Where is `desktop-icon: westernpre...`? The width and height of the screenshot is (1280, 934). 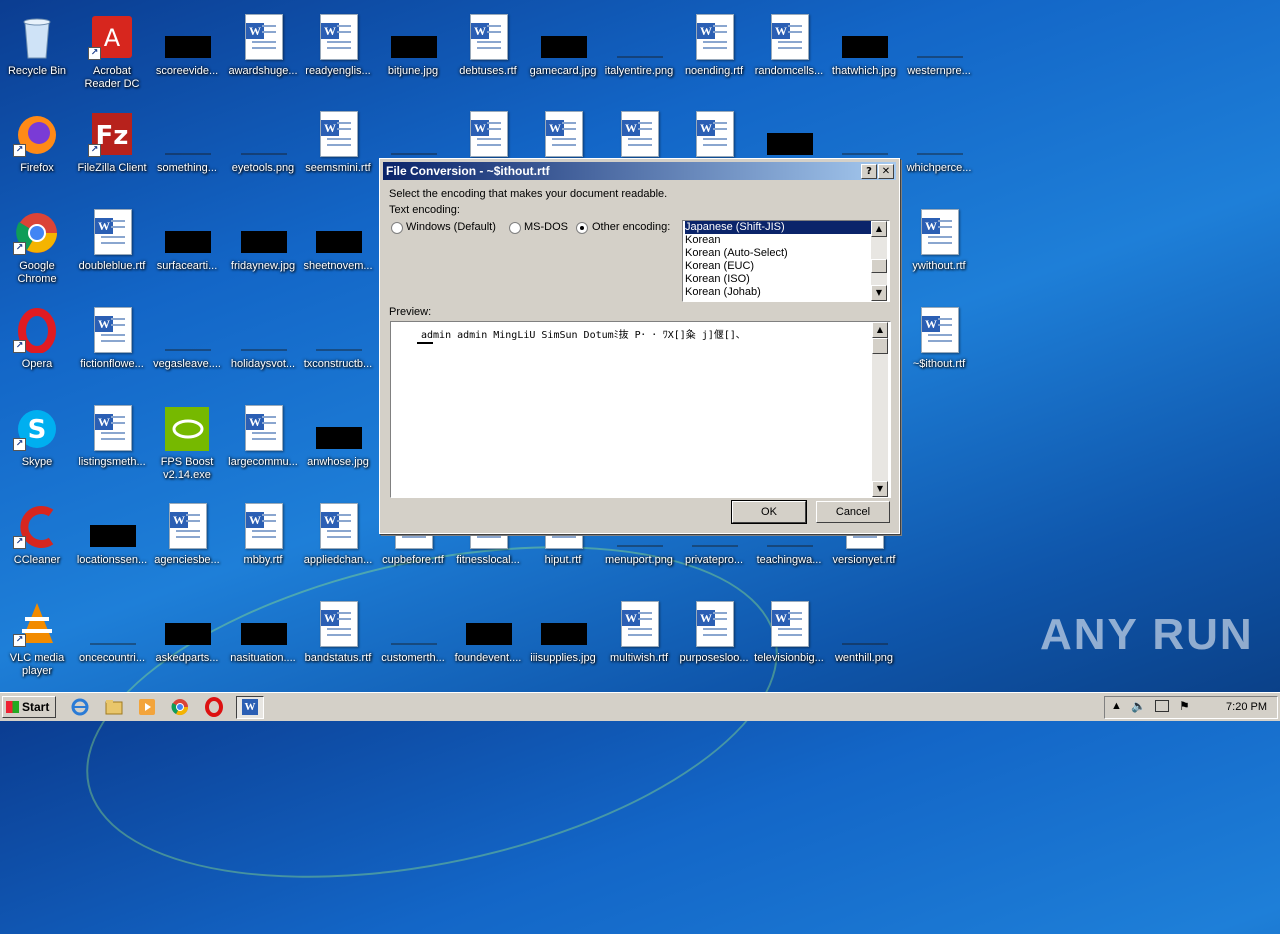 desktop-icon: westernpre... is located at coordinates (939, 56).